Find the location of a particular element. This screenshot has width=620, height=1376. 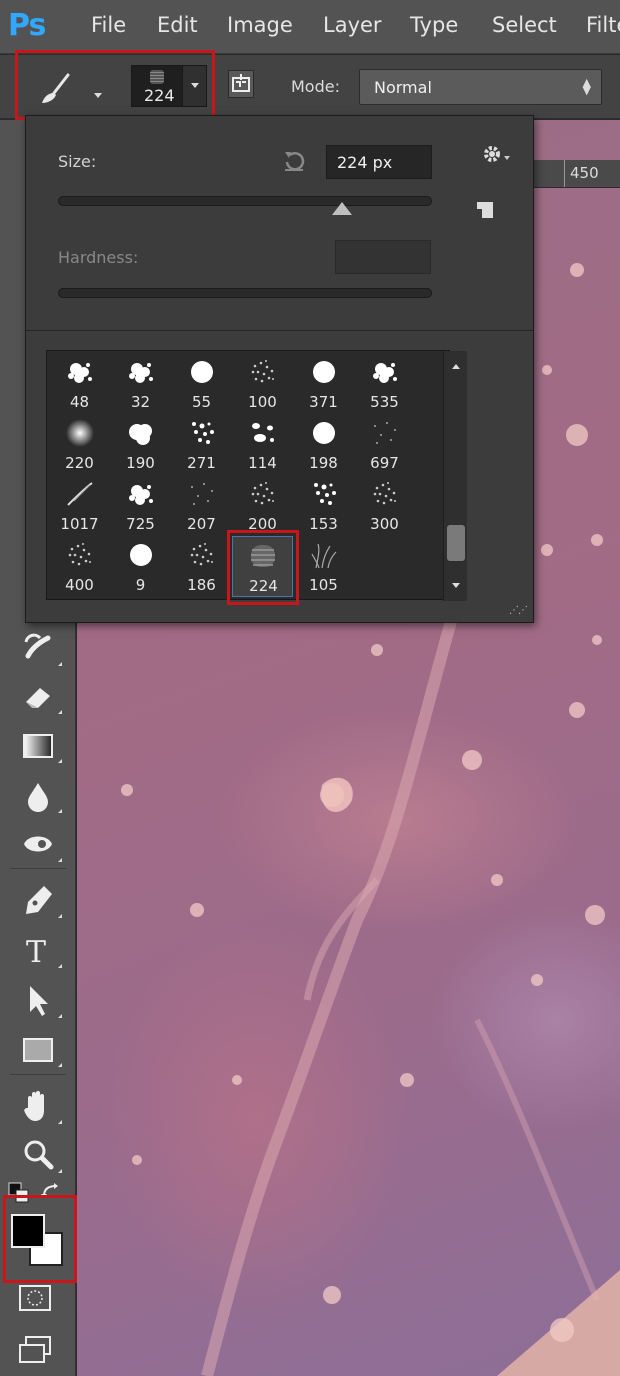

hardness-input is located at coordinates (383, 257).